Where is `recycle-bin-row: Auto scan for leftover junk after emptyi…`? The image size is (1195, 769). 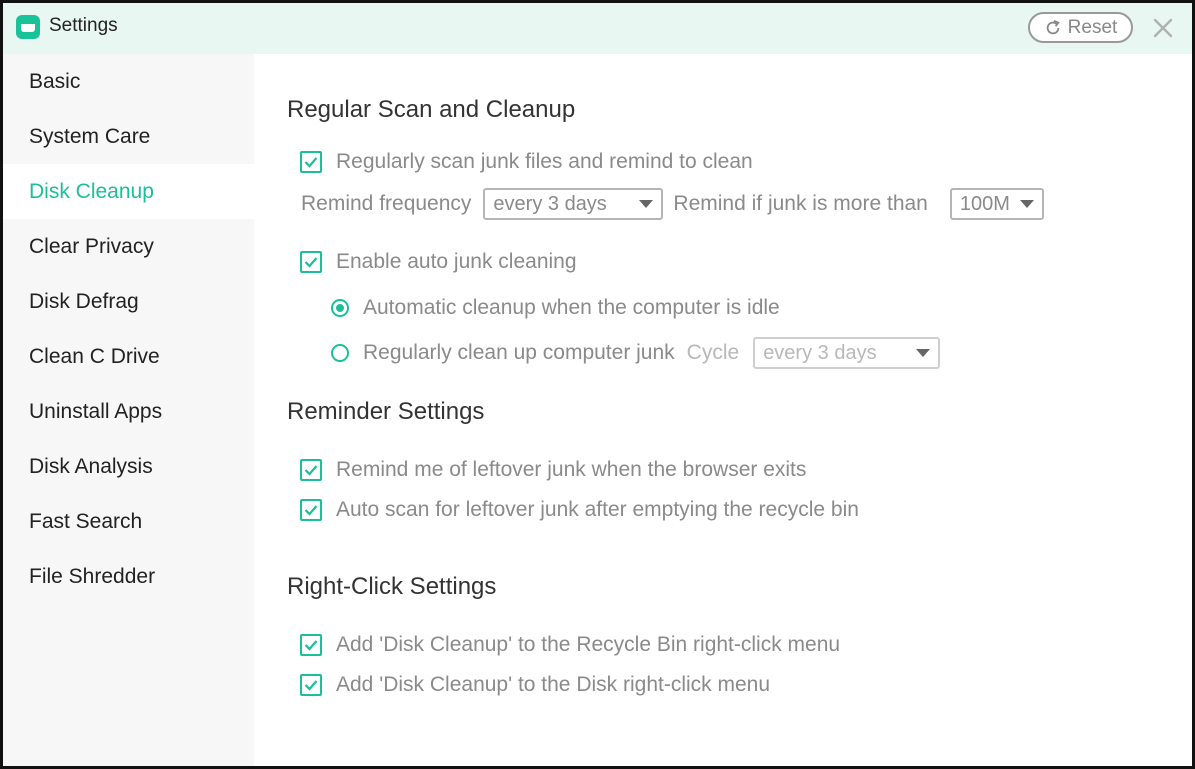
recycle-bin-row: Auto scan for leftover junk after emptyi… is located at coordinates (579, 510).